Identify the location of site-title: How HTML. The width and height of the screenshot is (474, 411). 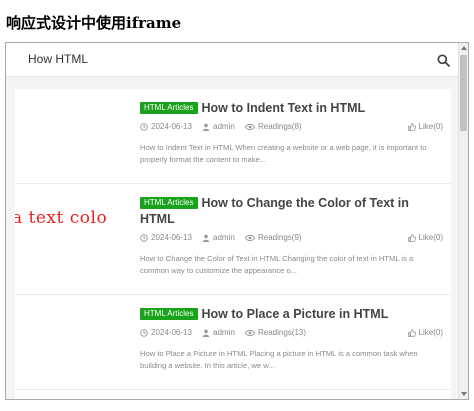
(58, 59).